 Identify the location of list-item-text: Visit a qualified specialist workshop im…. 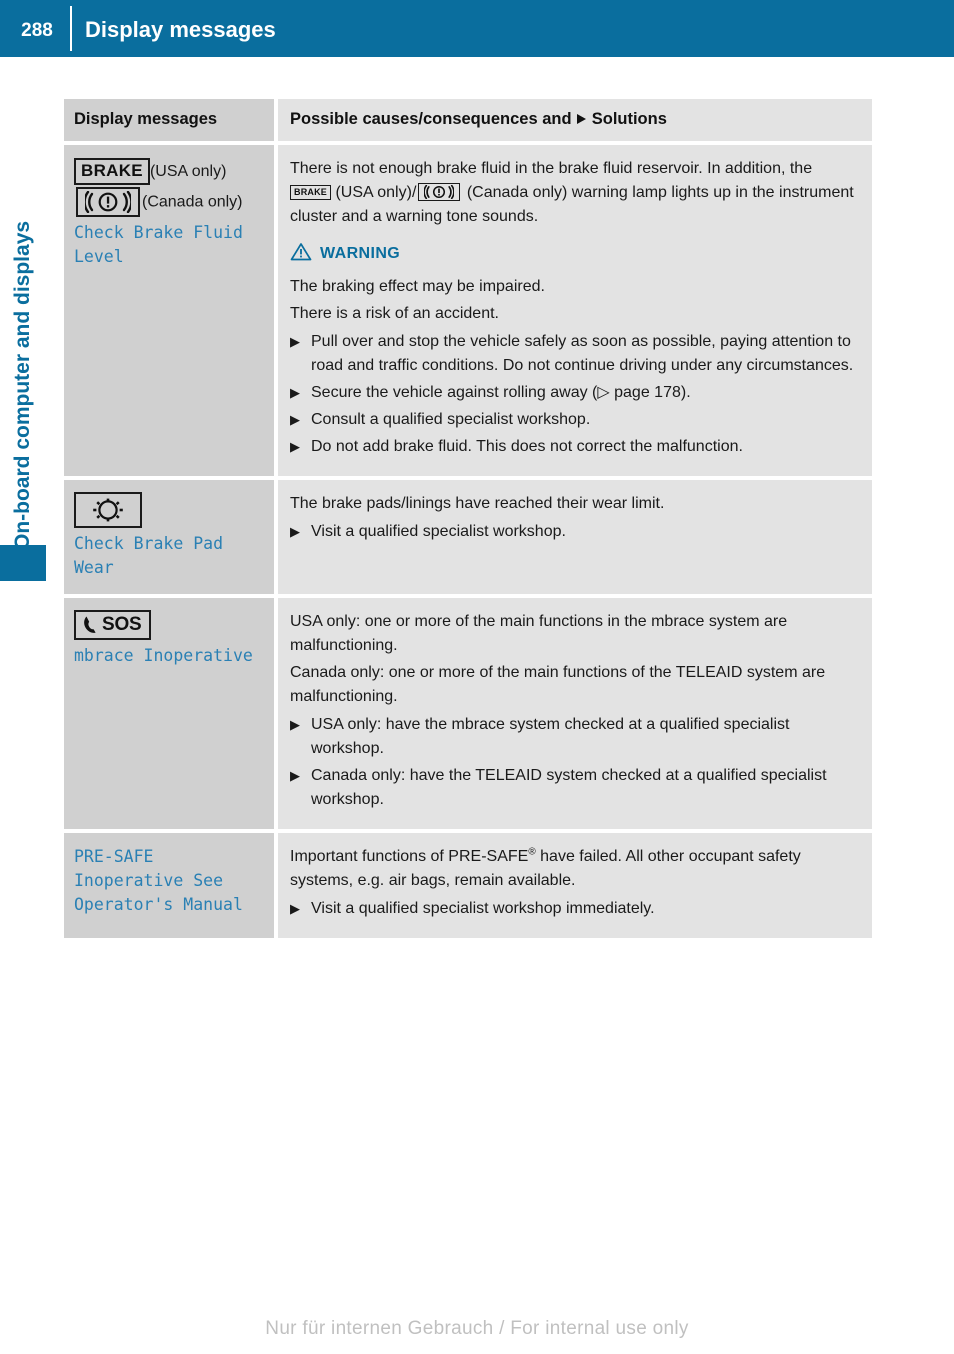
(483, 909).